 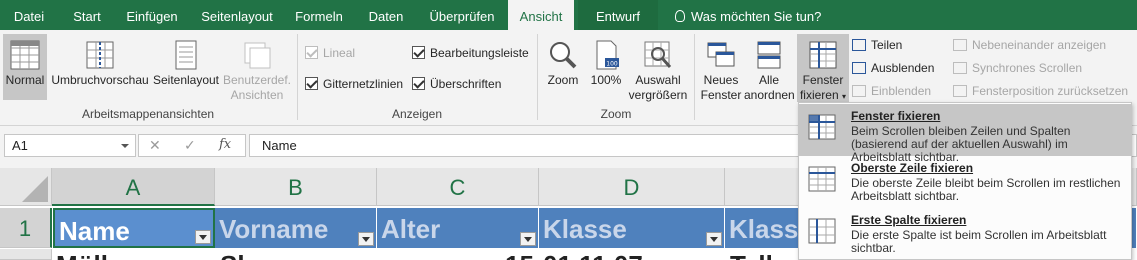 I want to click on menu-item-title: Erste Spalte fixieren, so click(x=909, y=220).